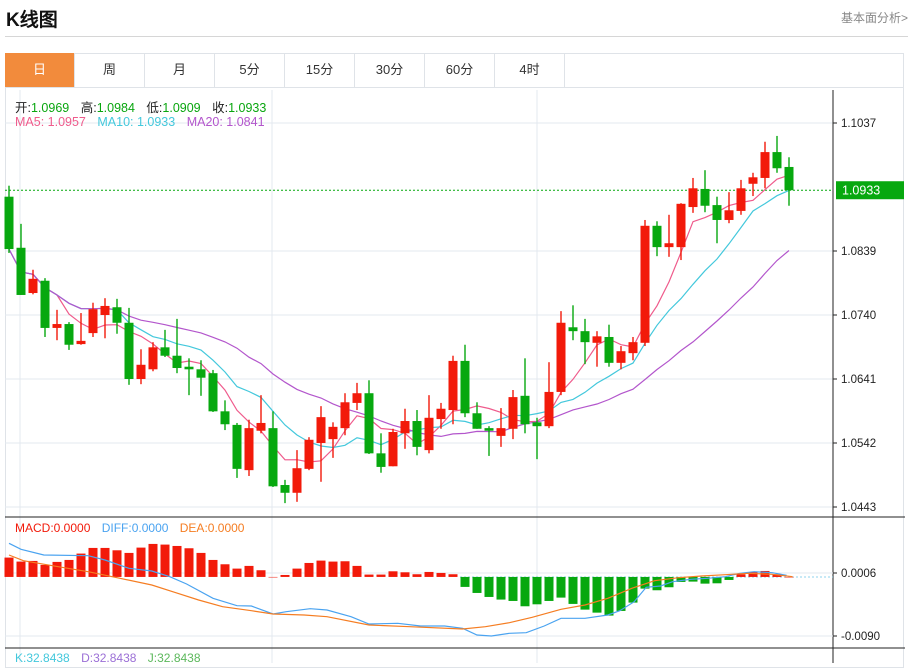  What do you see at coordinates (144, 106) in the screenshot?
I see `ohlc-readout: 开:1.0969 高:1.0984 低:1.0909 收:1.0933` at bounding box center [144, 106].